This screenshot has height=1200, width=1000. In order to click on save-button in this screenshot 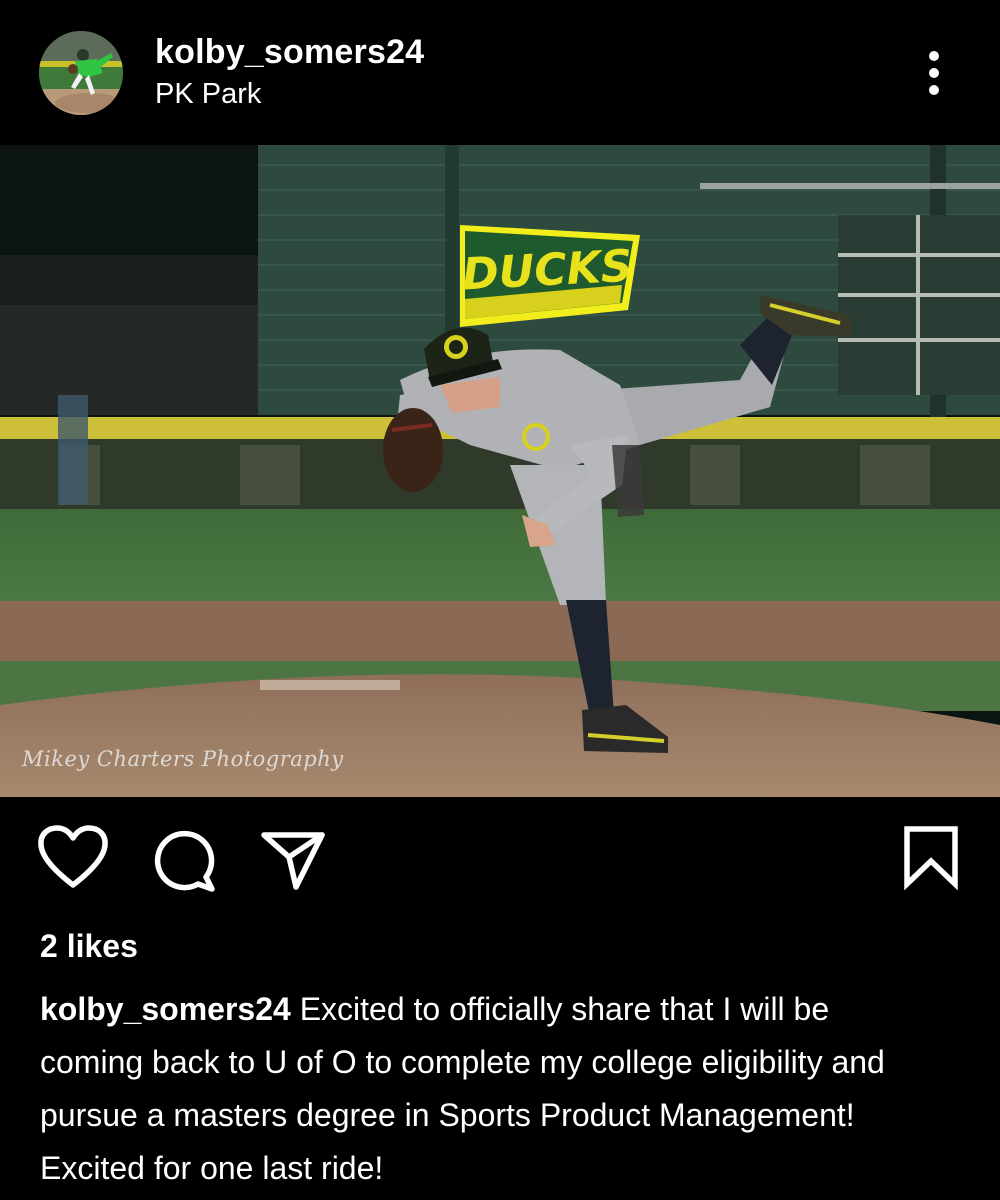, I will do `click(931, 857)`.